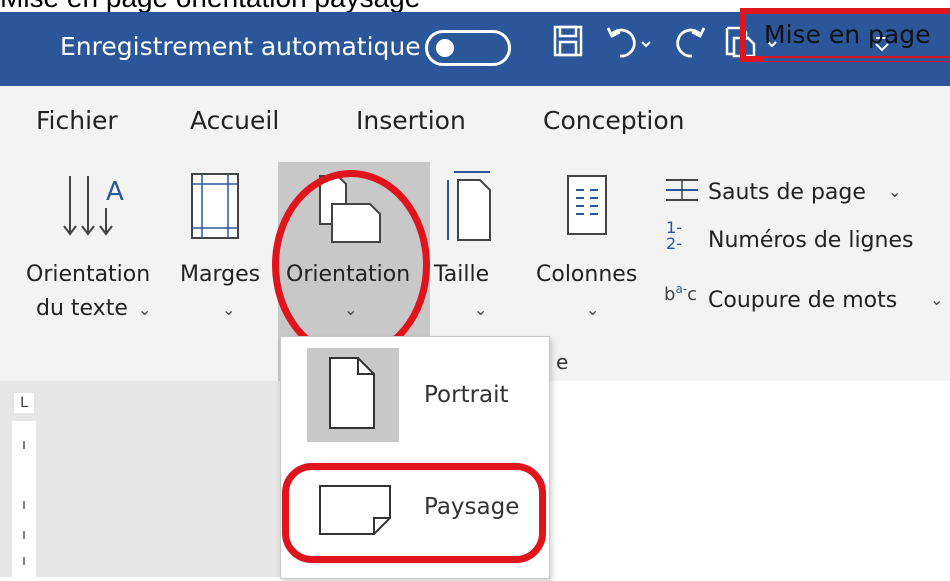 The height and width of the screenshot is (581, 950). What do you see at coordinates (216, 207) in the screenshot?
I see `margins-icon` at bounding box center [216, 207].